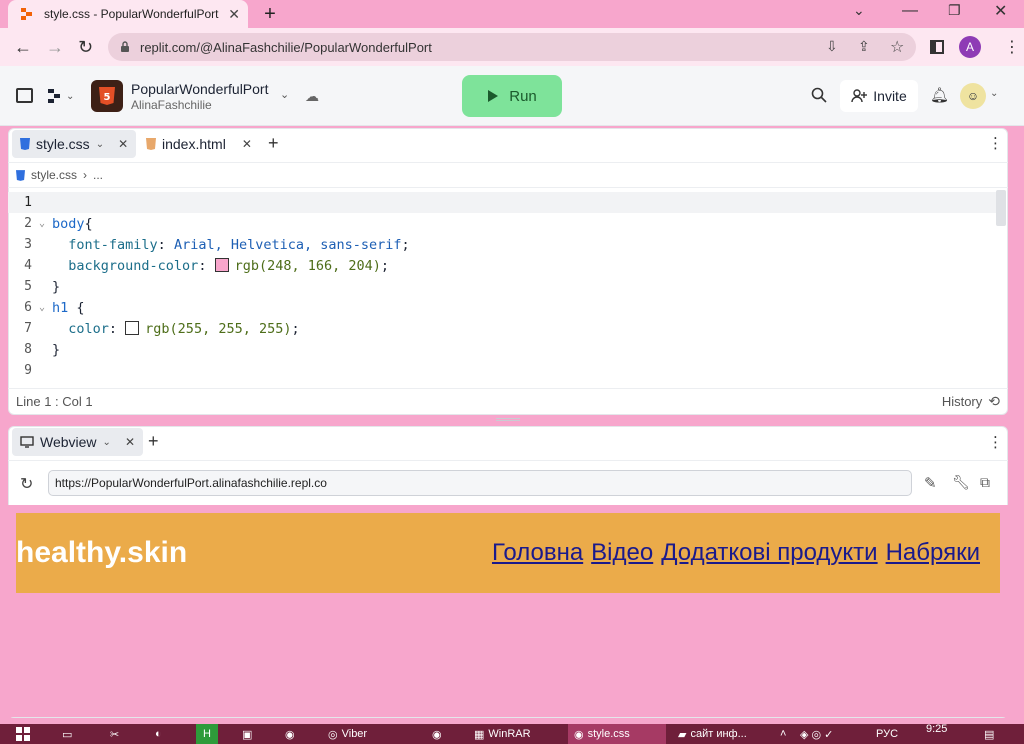 The width and height of the screenshot is (1024, 744). I want to click on tab-webview: Webview ⌄ ✕, so click(77, 442).